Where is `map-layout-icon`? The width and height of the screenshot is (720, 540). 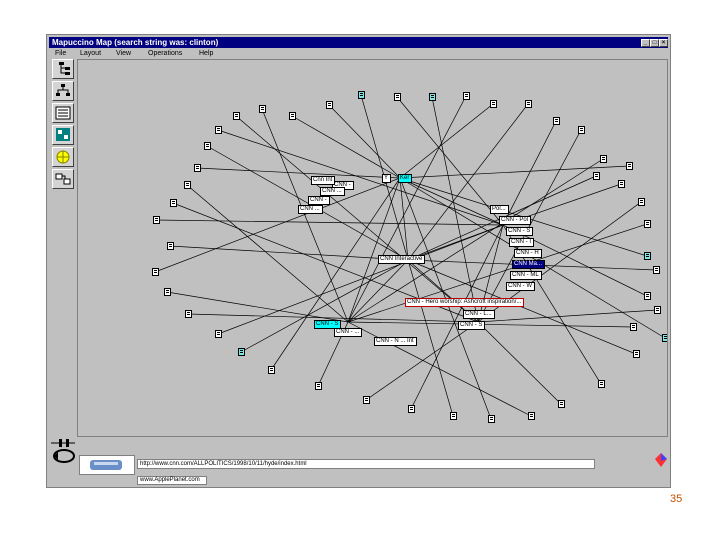 map-layout-icon is located at coordinates (63, 134).